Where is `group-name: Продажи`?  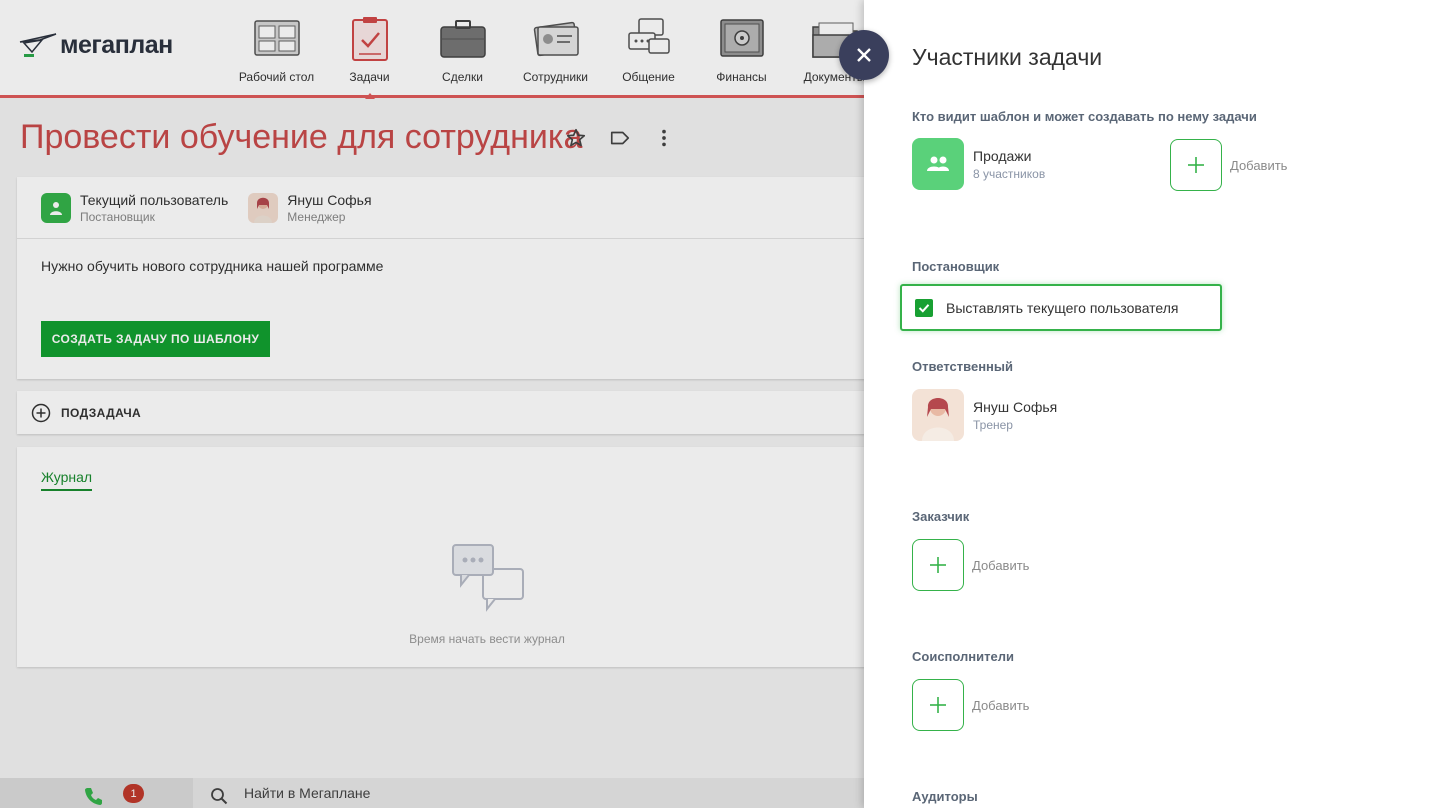 group-name: Продажи is located at coordinates (1002, 155).